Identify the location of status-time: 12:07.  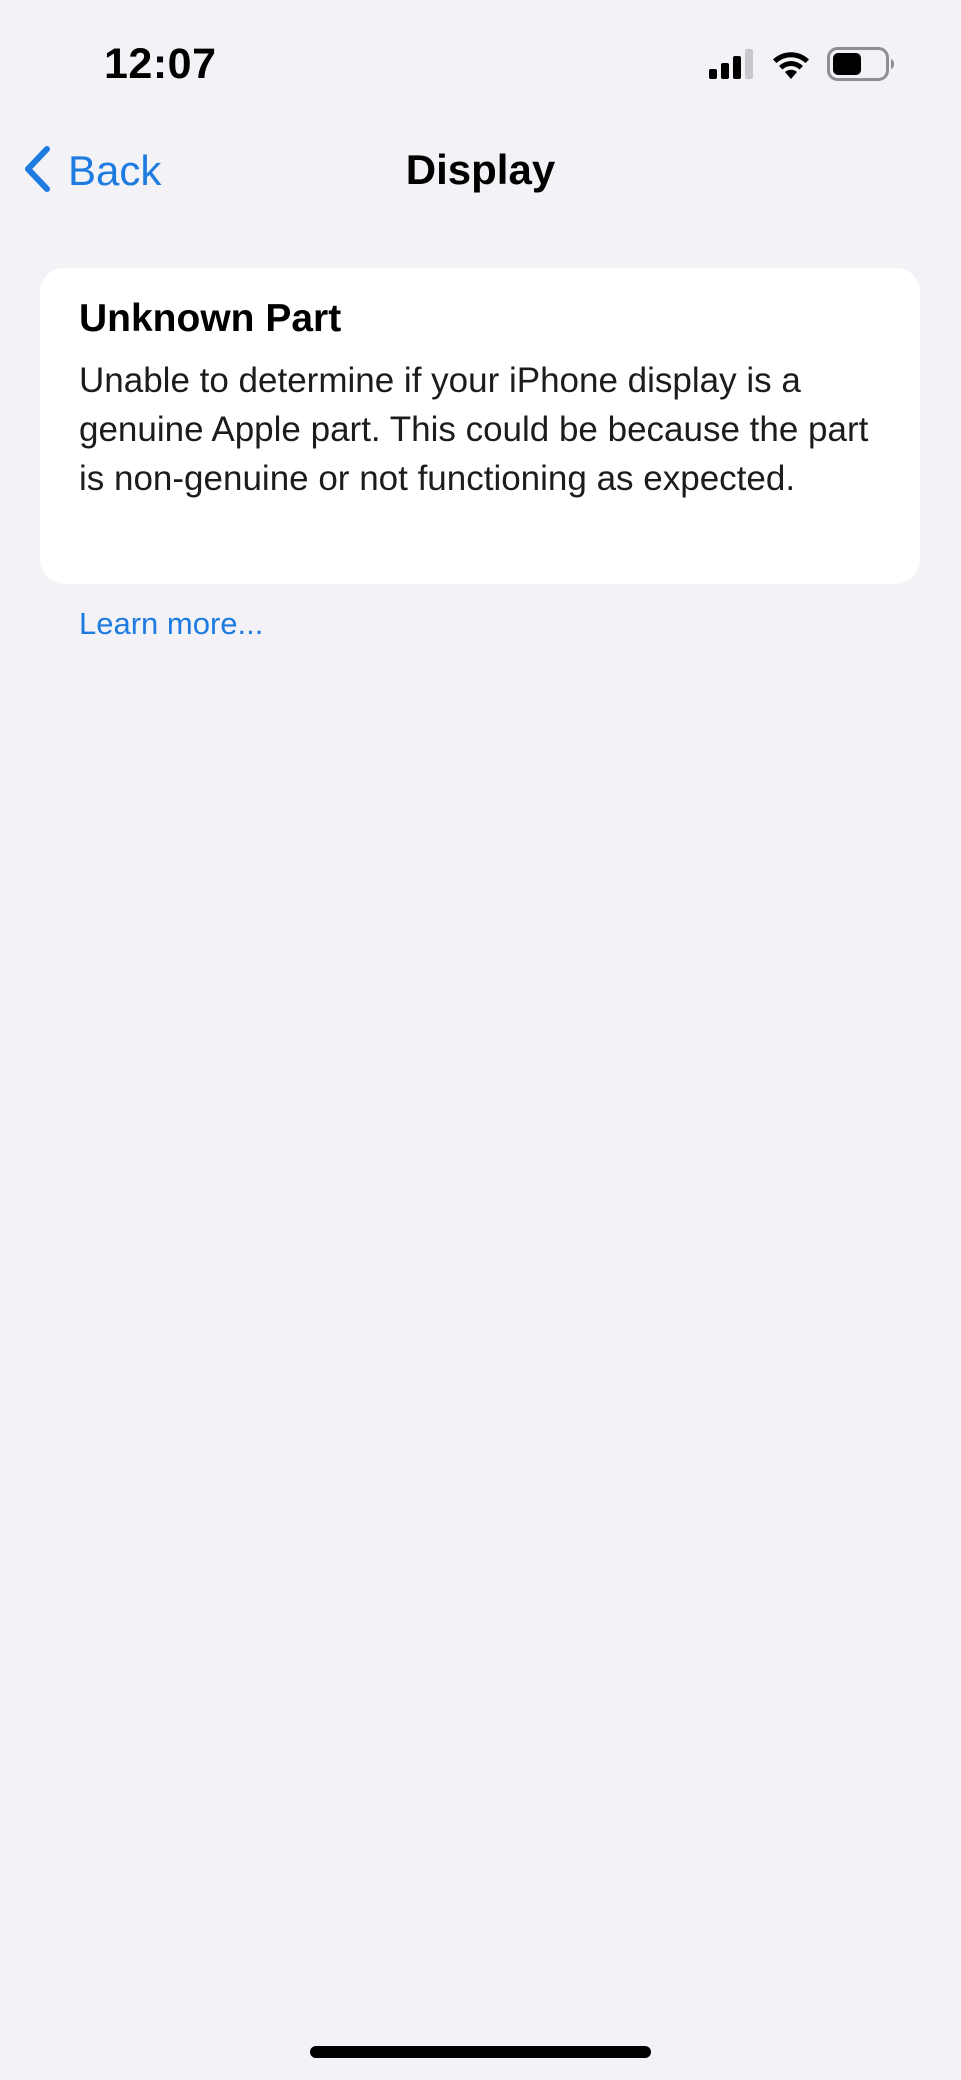
(160, 64).